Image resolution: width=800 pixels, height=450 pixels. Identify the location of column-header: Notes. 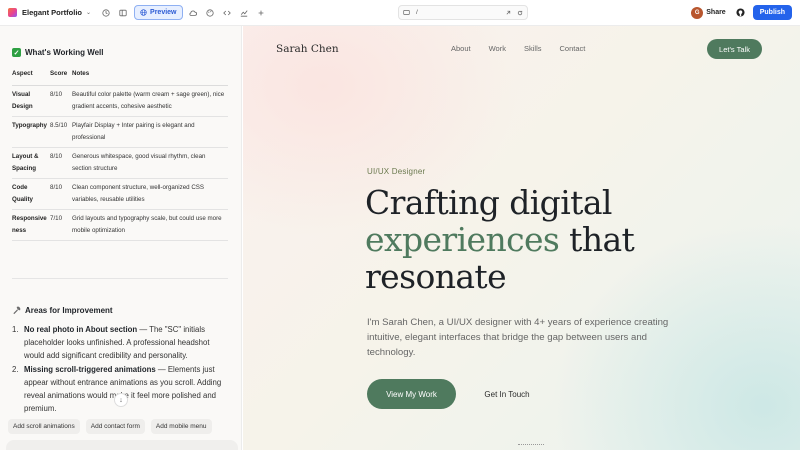
(150, 76).